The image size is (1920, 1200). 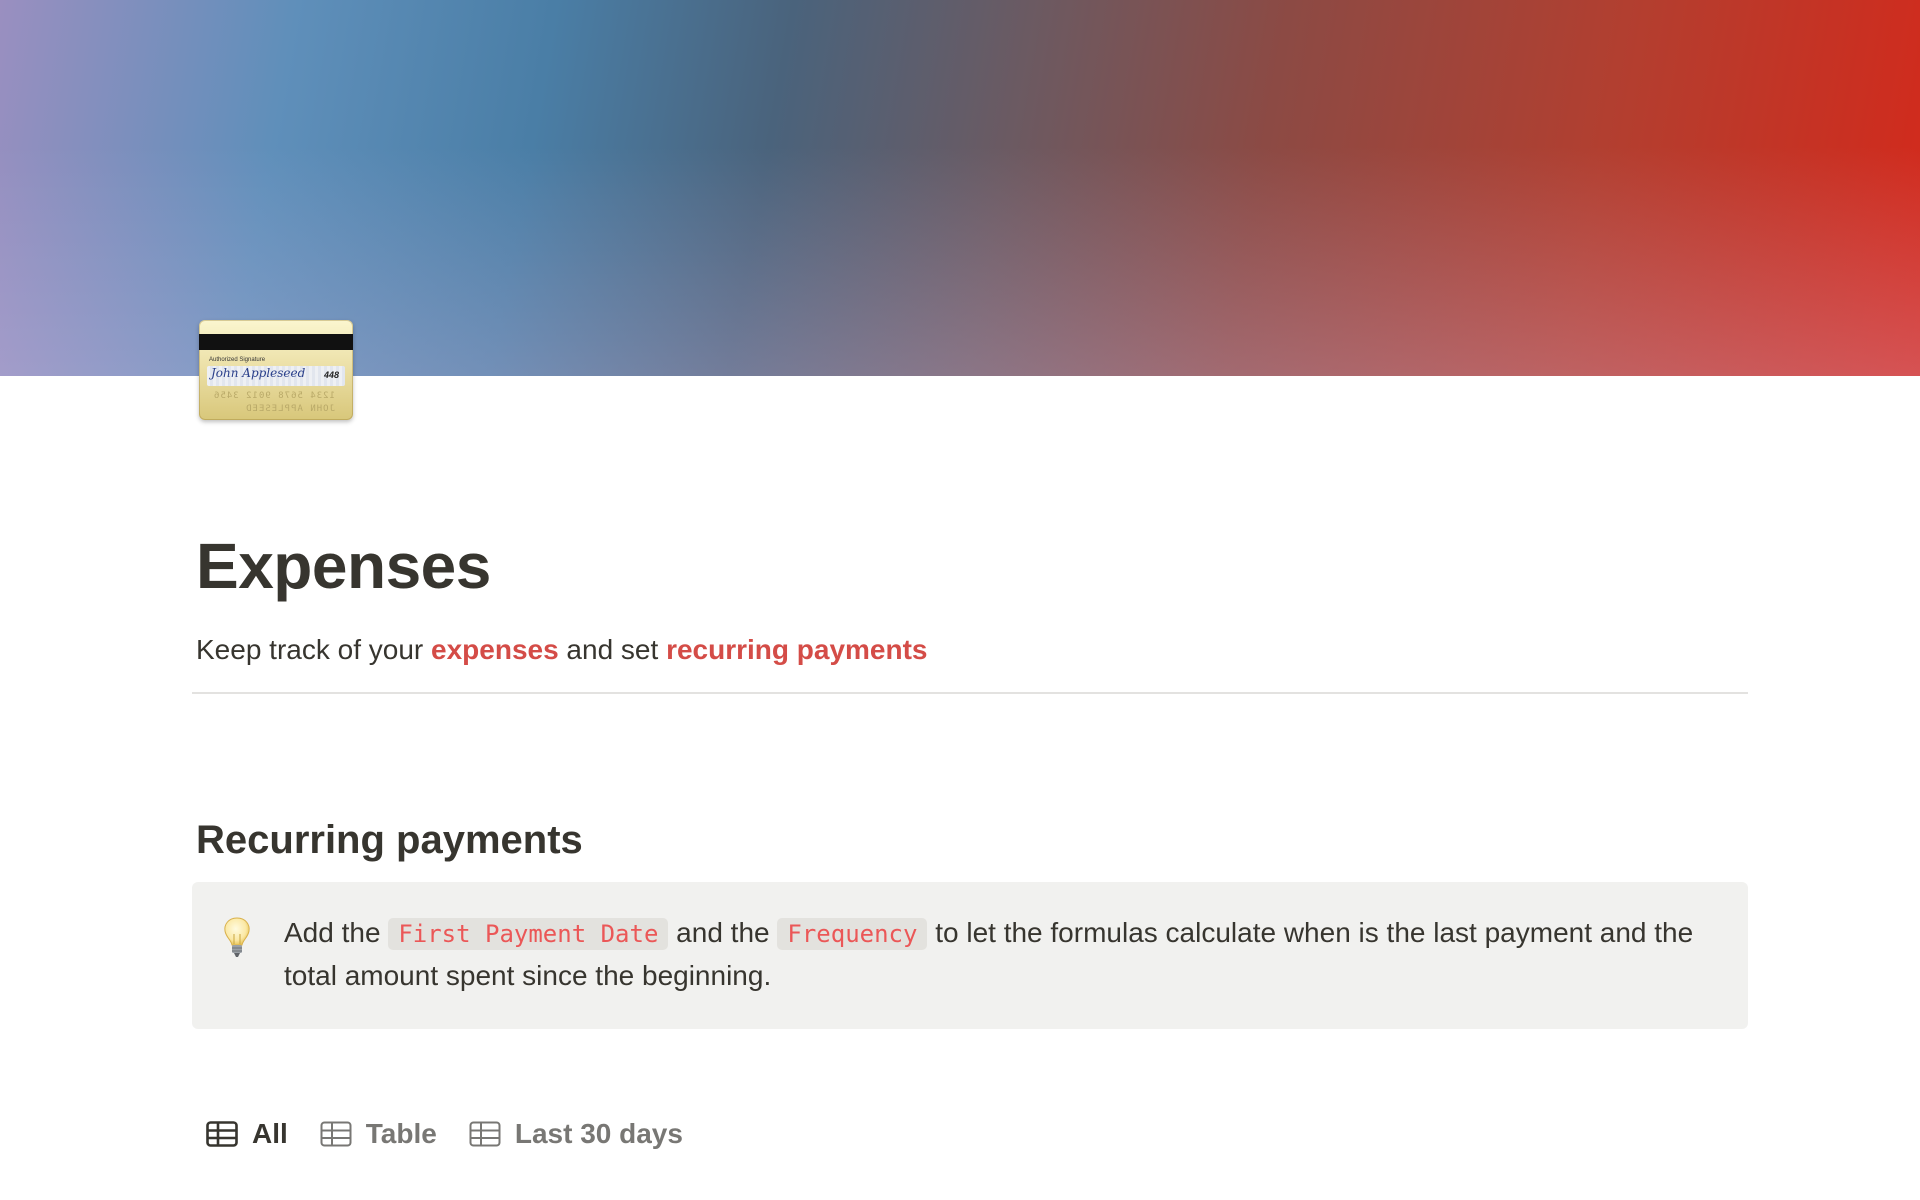 What do you see at coordinates (389, 840) in the screenshot?
I see `section-heading: Recurring payments` at bounding box center [389, 840].